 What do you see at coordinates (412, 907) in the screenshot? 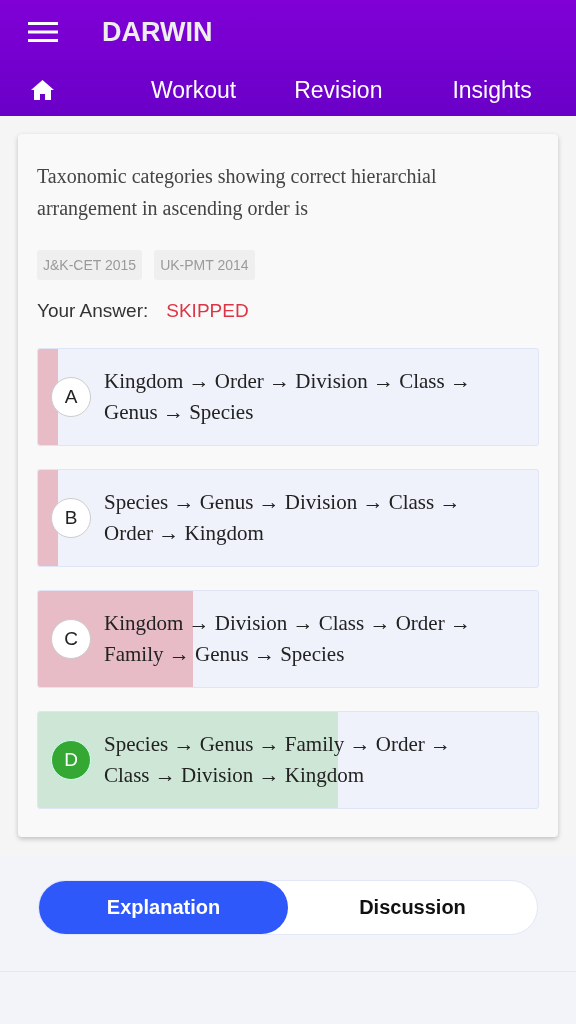
I see `segment-tab: Discussion` at bounding box center [412, 907].